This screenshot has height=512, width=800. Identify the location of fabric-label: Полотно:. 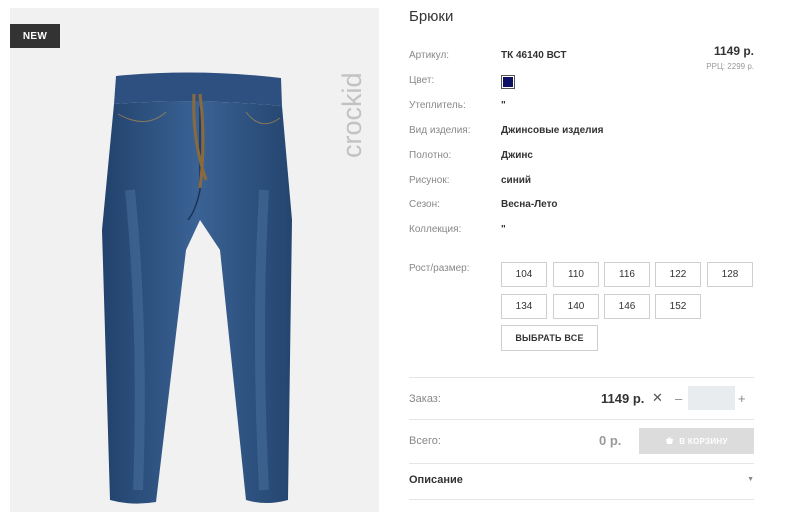
(430, 155).